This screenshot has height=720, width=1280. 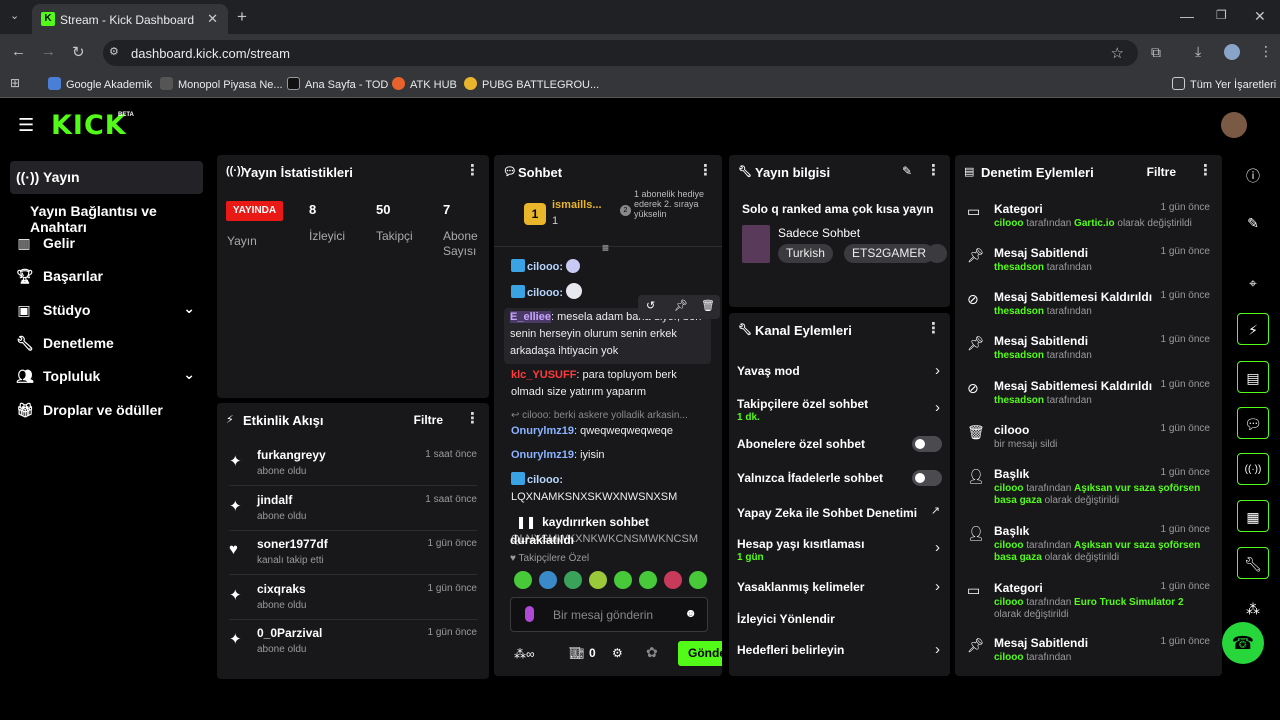 What do you see at coordinates (212, 19) in the screenshot?
I see `tab-close-icon: ✕` at bounding box center [212, 19].